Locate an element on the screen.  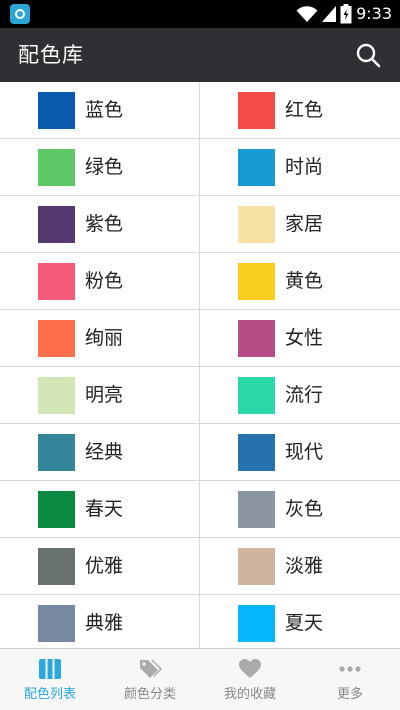
color-category-item: 经典 is located at coordinates (100, 452).